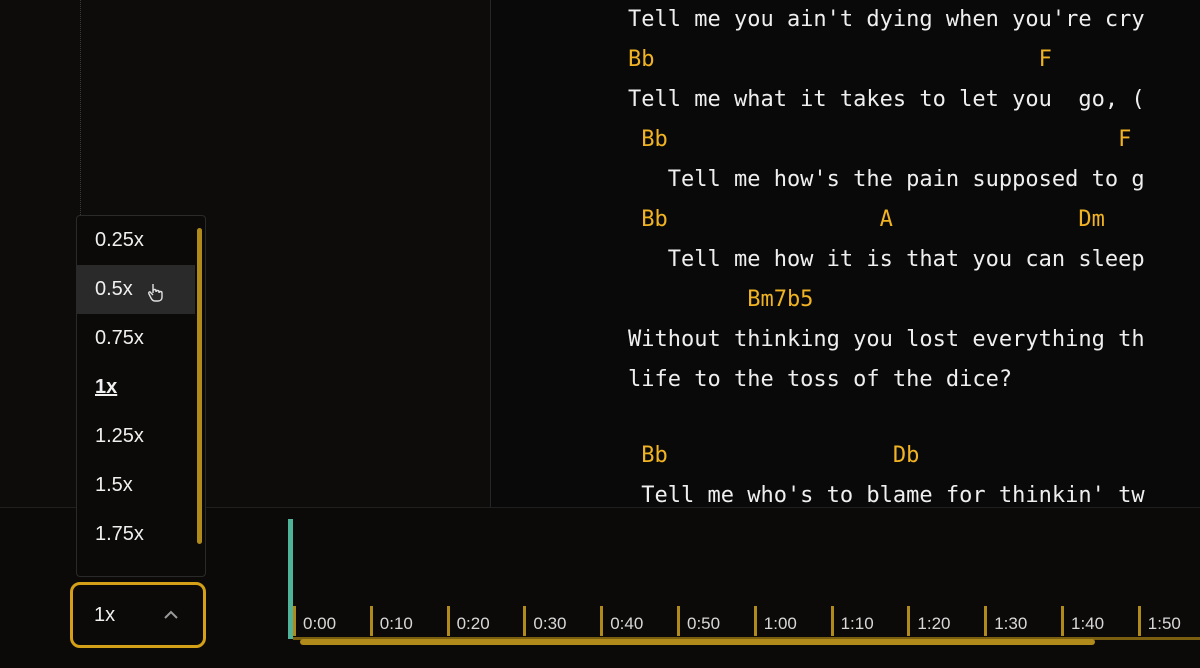 The width and height of the screenshot is (1200, 668). I want to click on lyric-line: life to the toss of the dice?, so click(820, 379).